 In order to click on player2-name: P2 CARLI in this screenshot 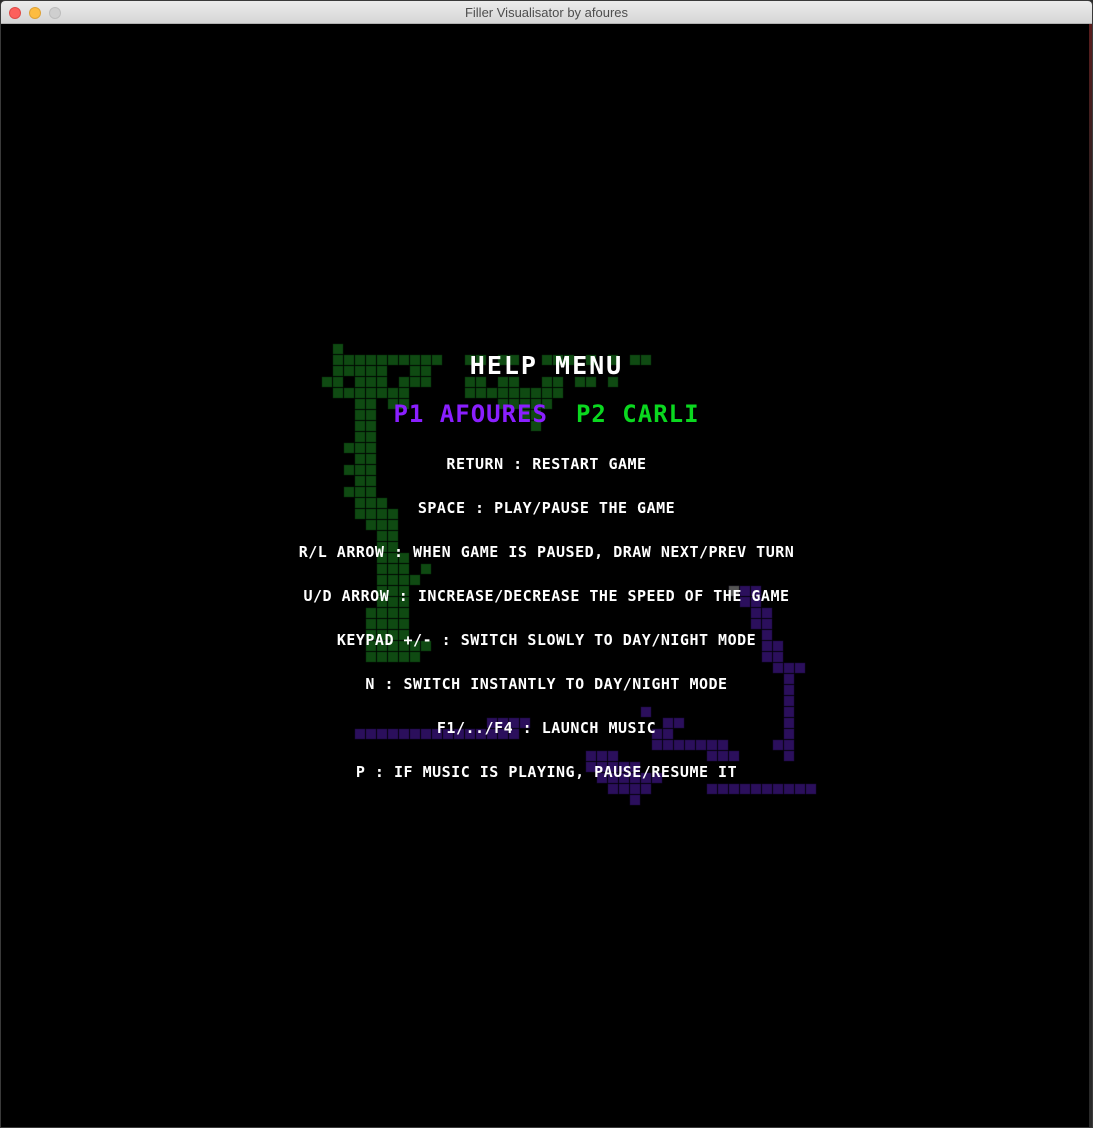, I will do `click(637, 414)`.